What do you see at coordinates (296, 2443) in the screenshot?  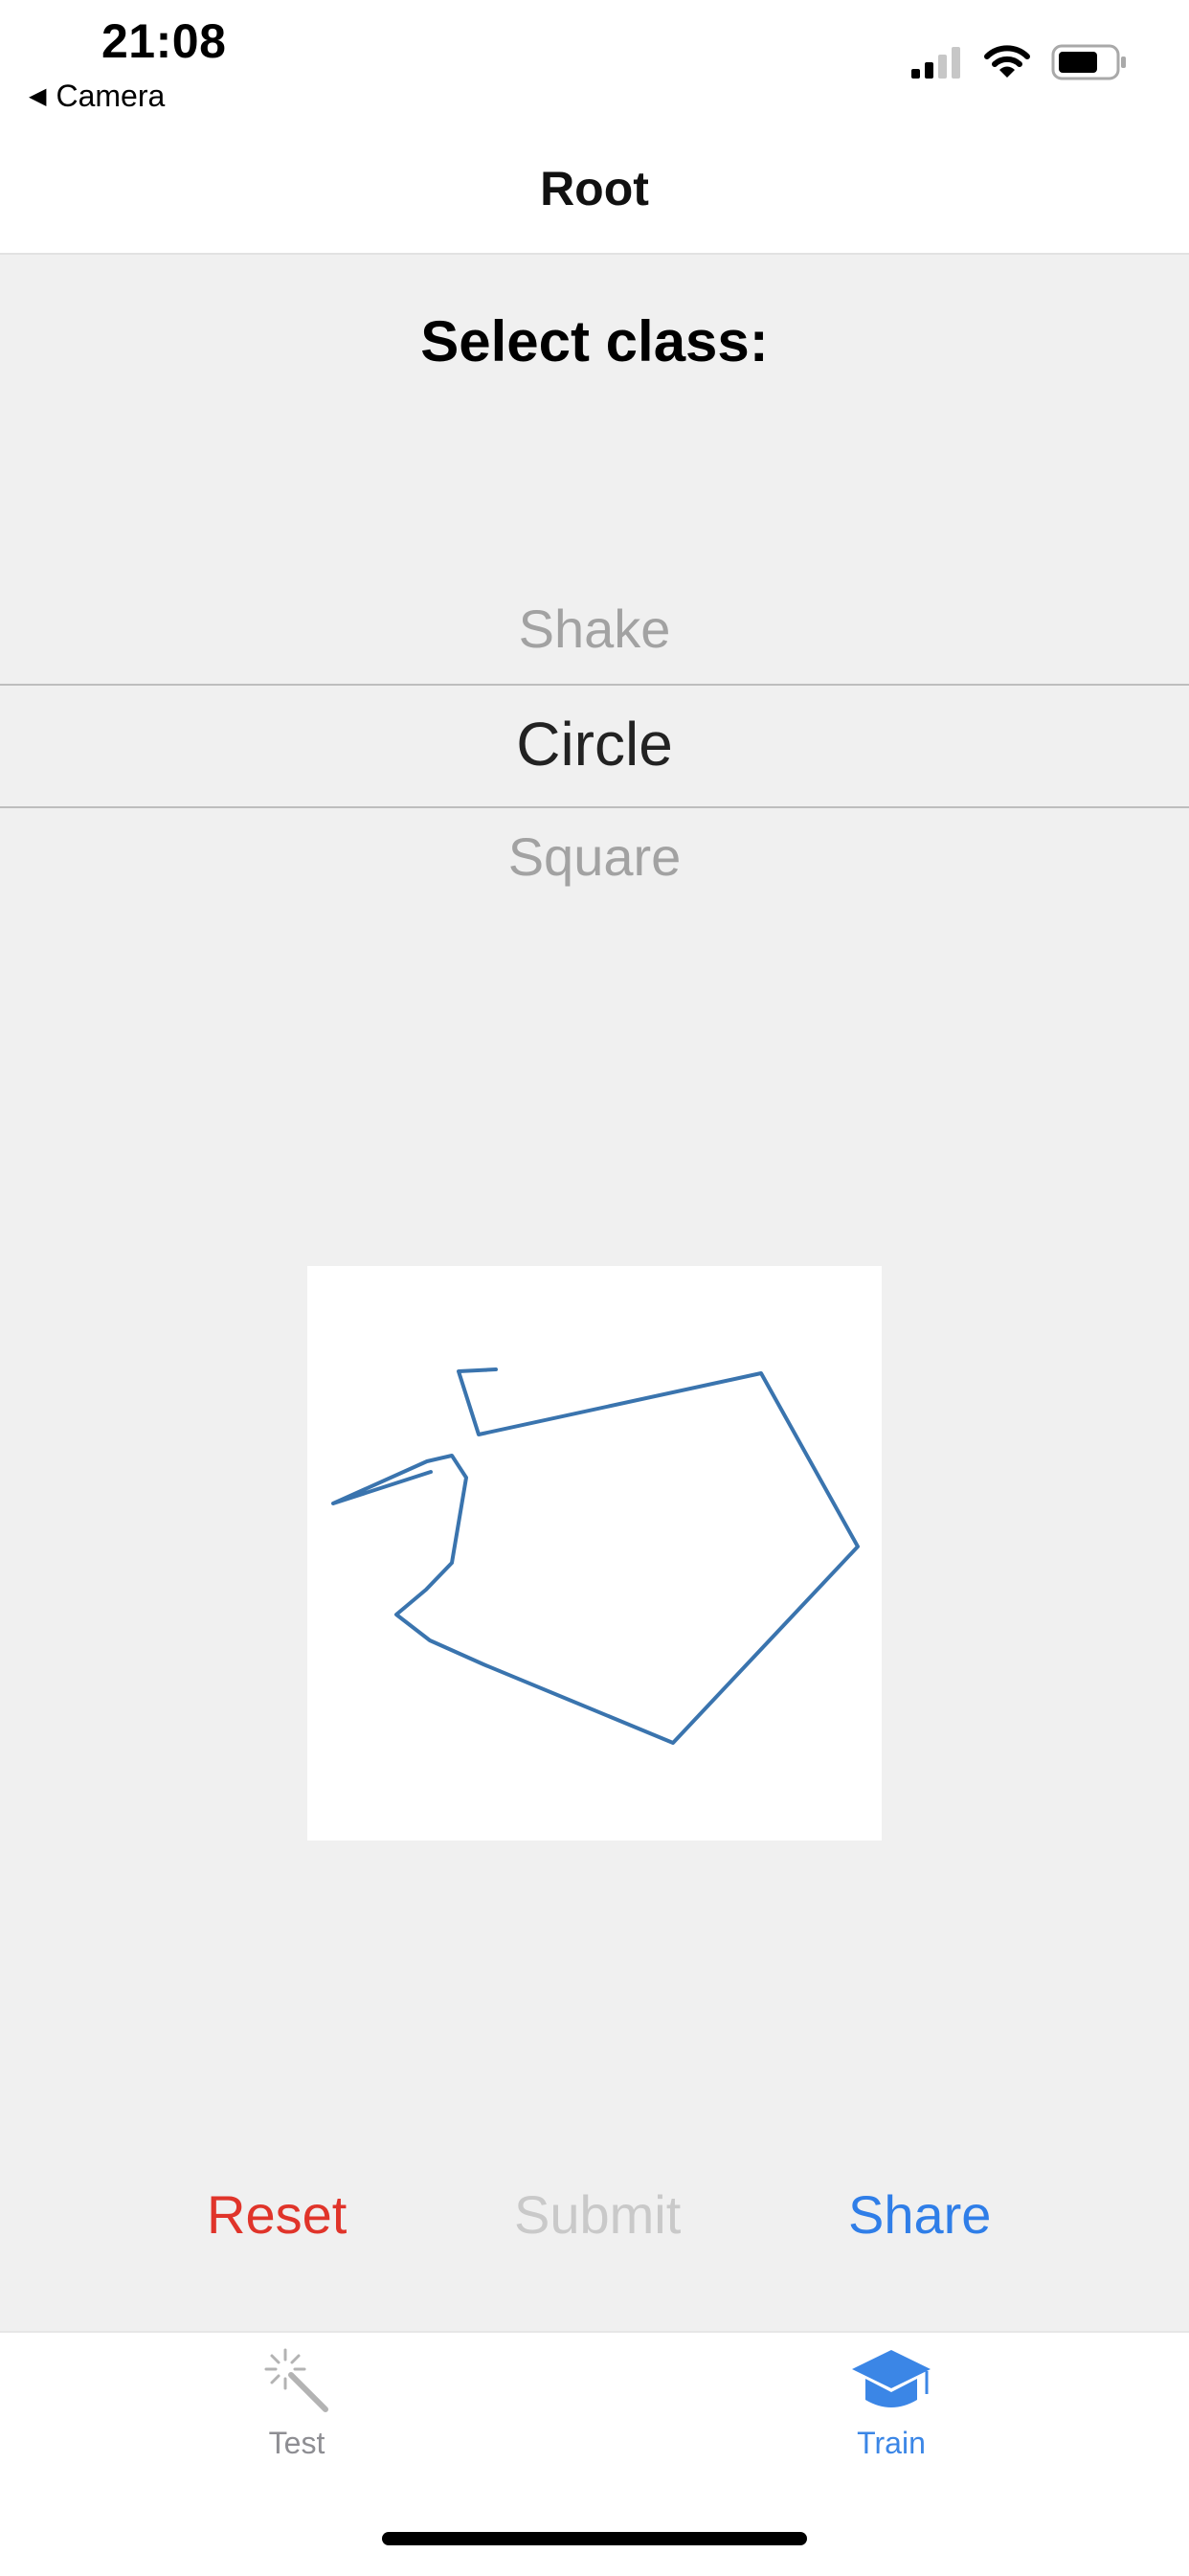 I see `tab-test-label: Test` at bounding box center [296, 2443].